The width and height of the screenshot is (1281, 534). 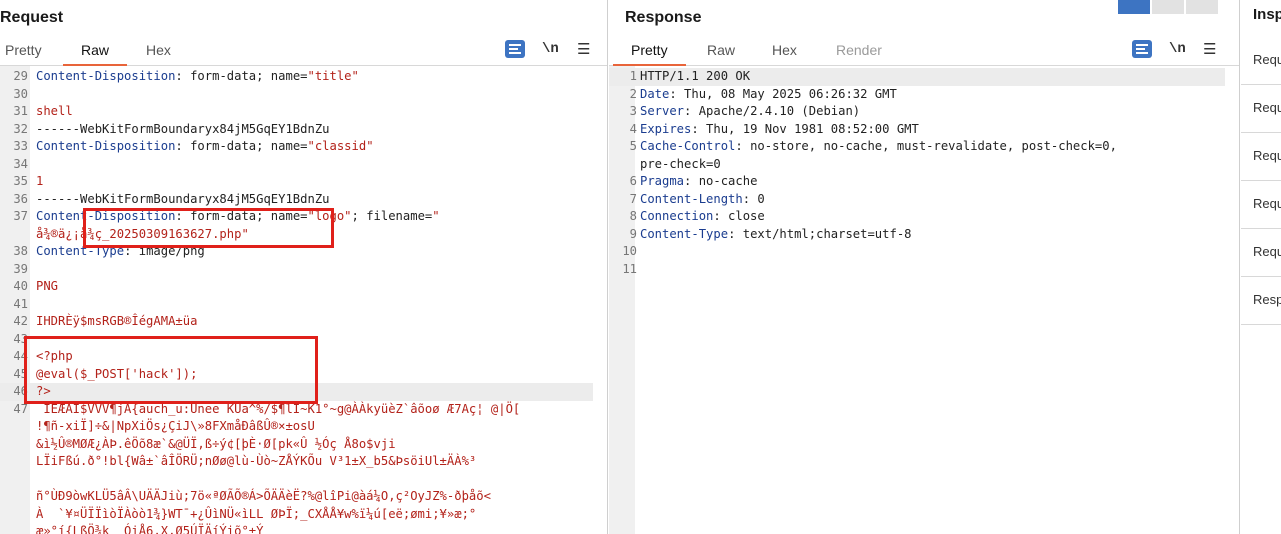 What do you see at coordinates (1134, 7) in the screenshot?
I see `layout-split-icon` at bounding box center [1134, 7].